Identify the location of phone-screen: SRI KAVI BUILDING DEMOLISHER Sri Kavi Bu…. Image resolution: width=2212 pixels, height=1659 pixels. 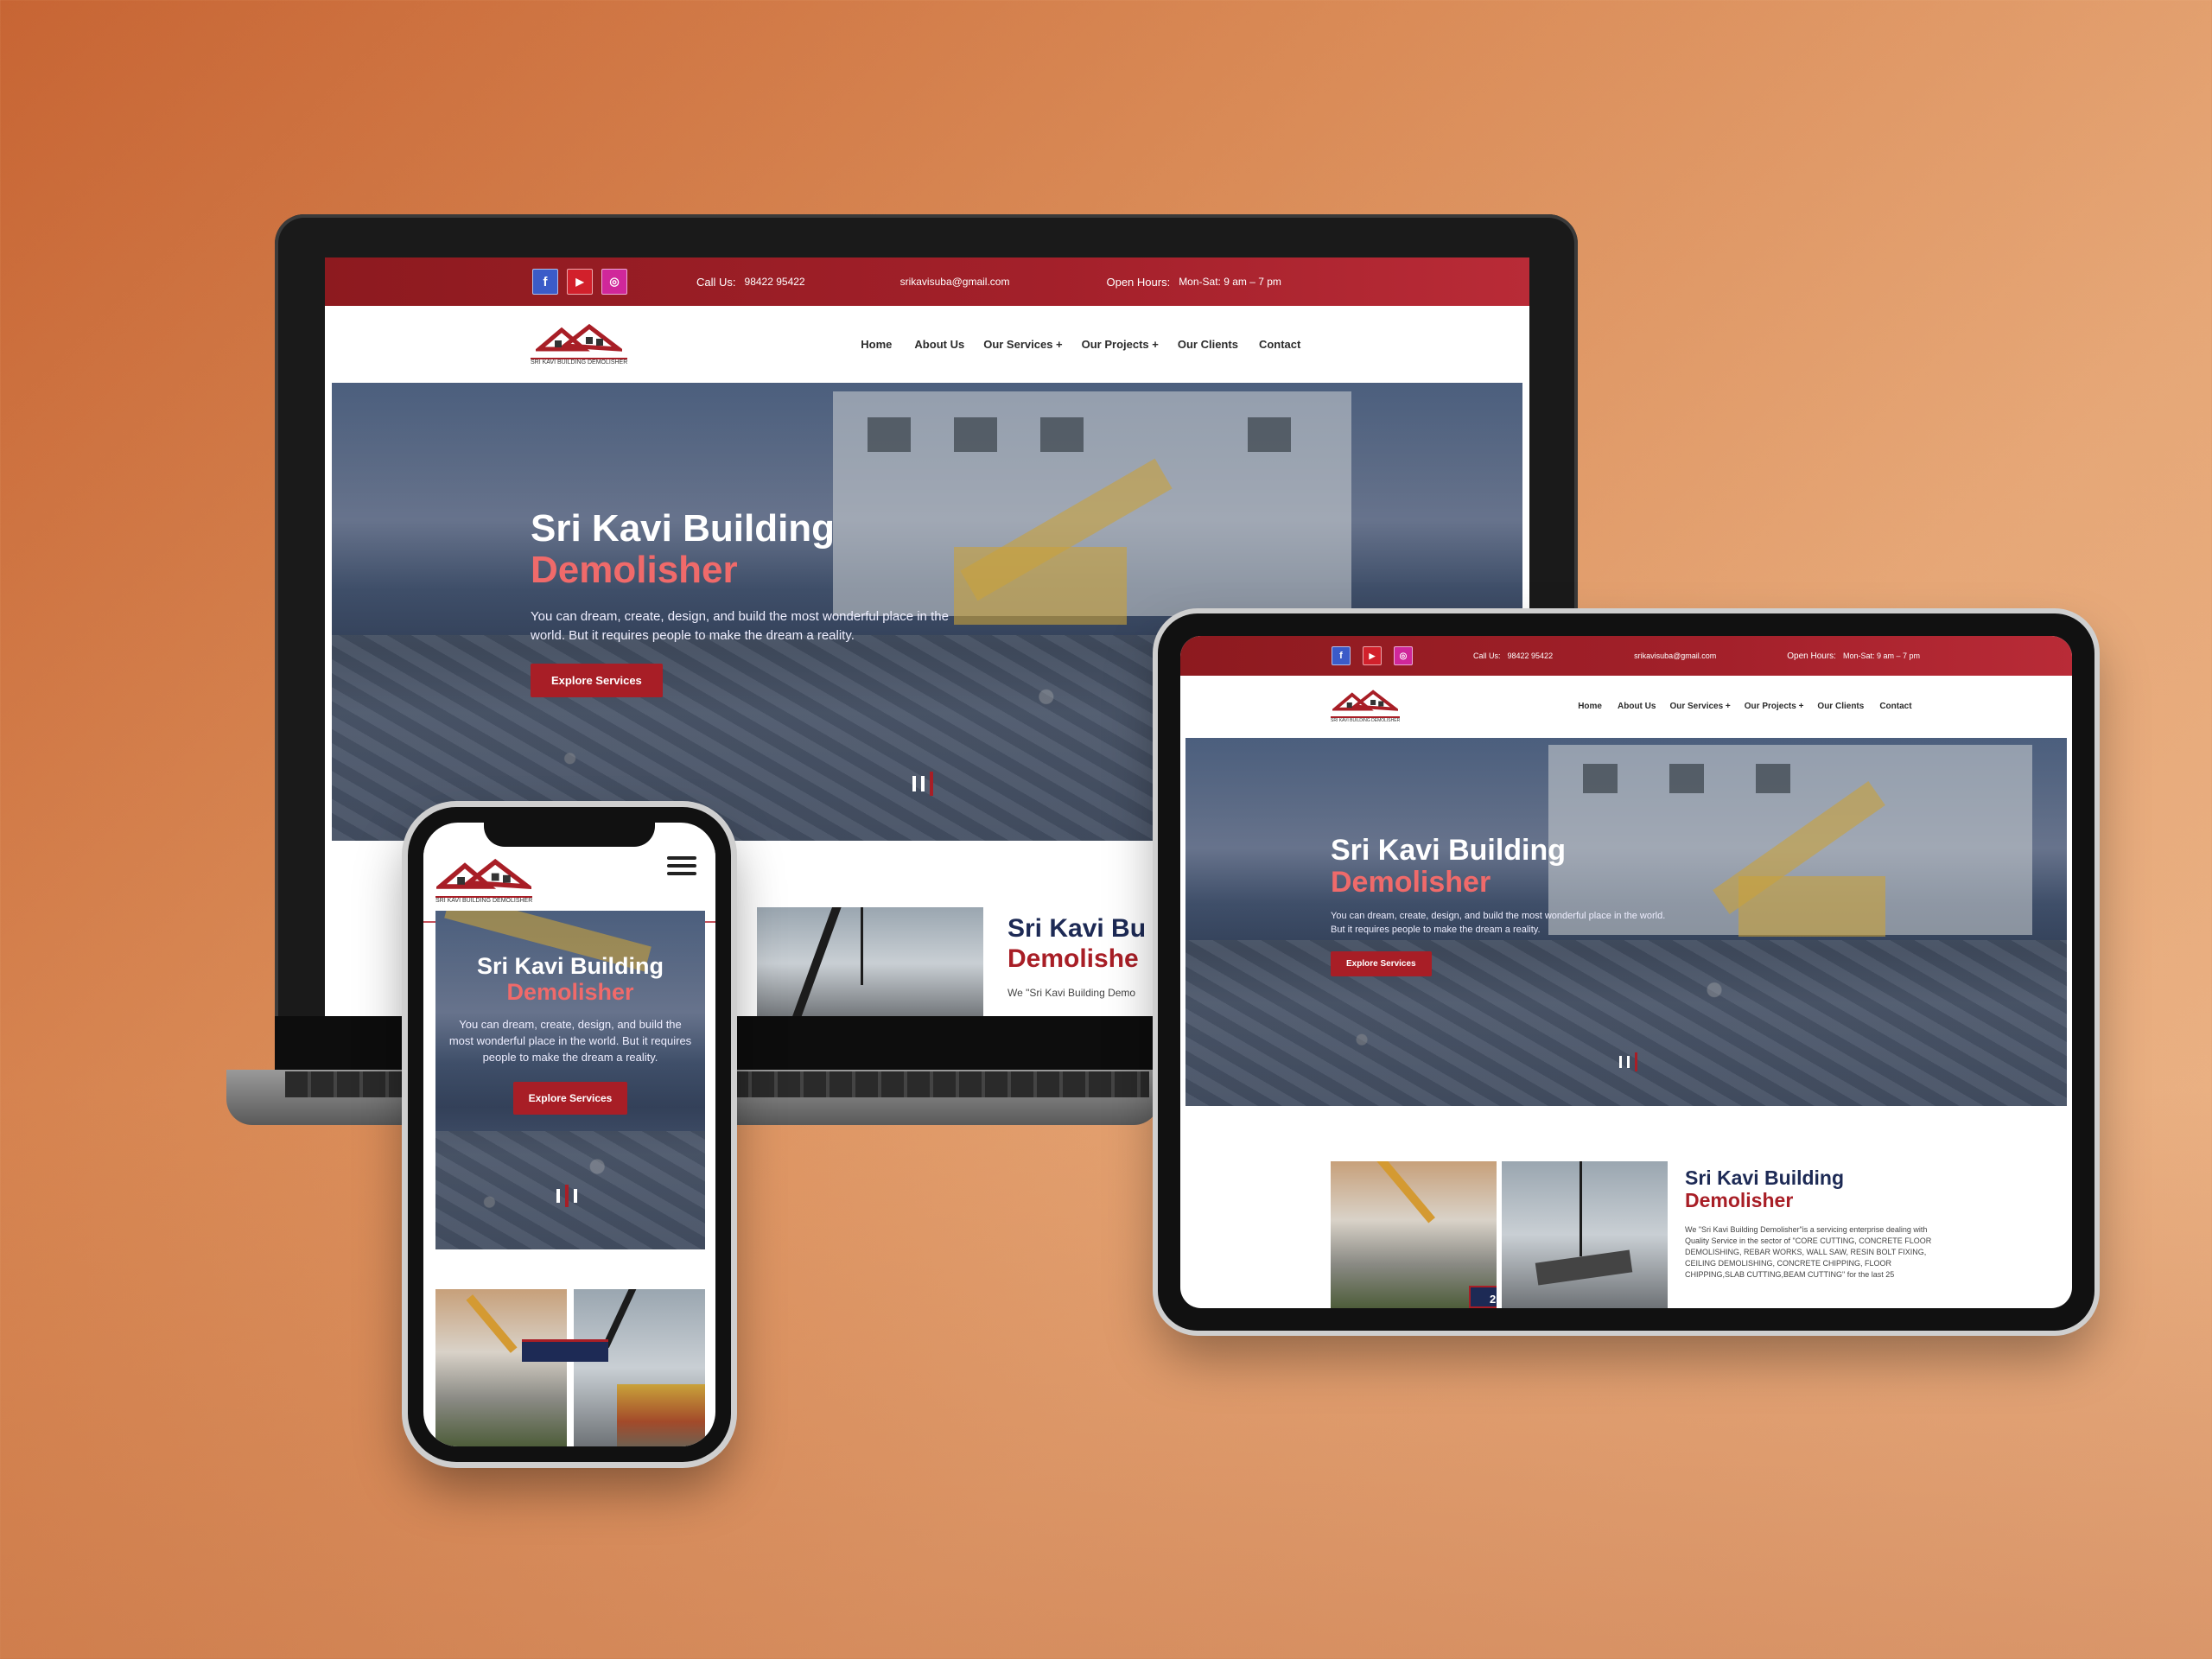
(569, 1134).